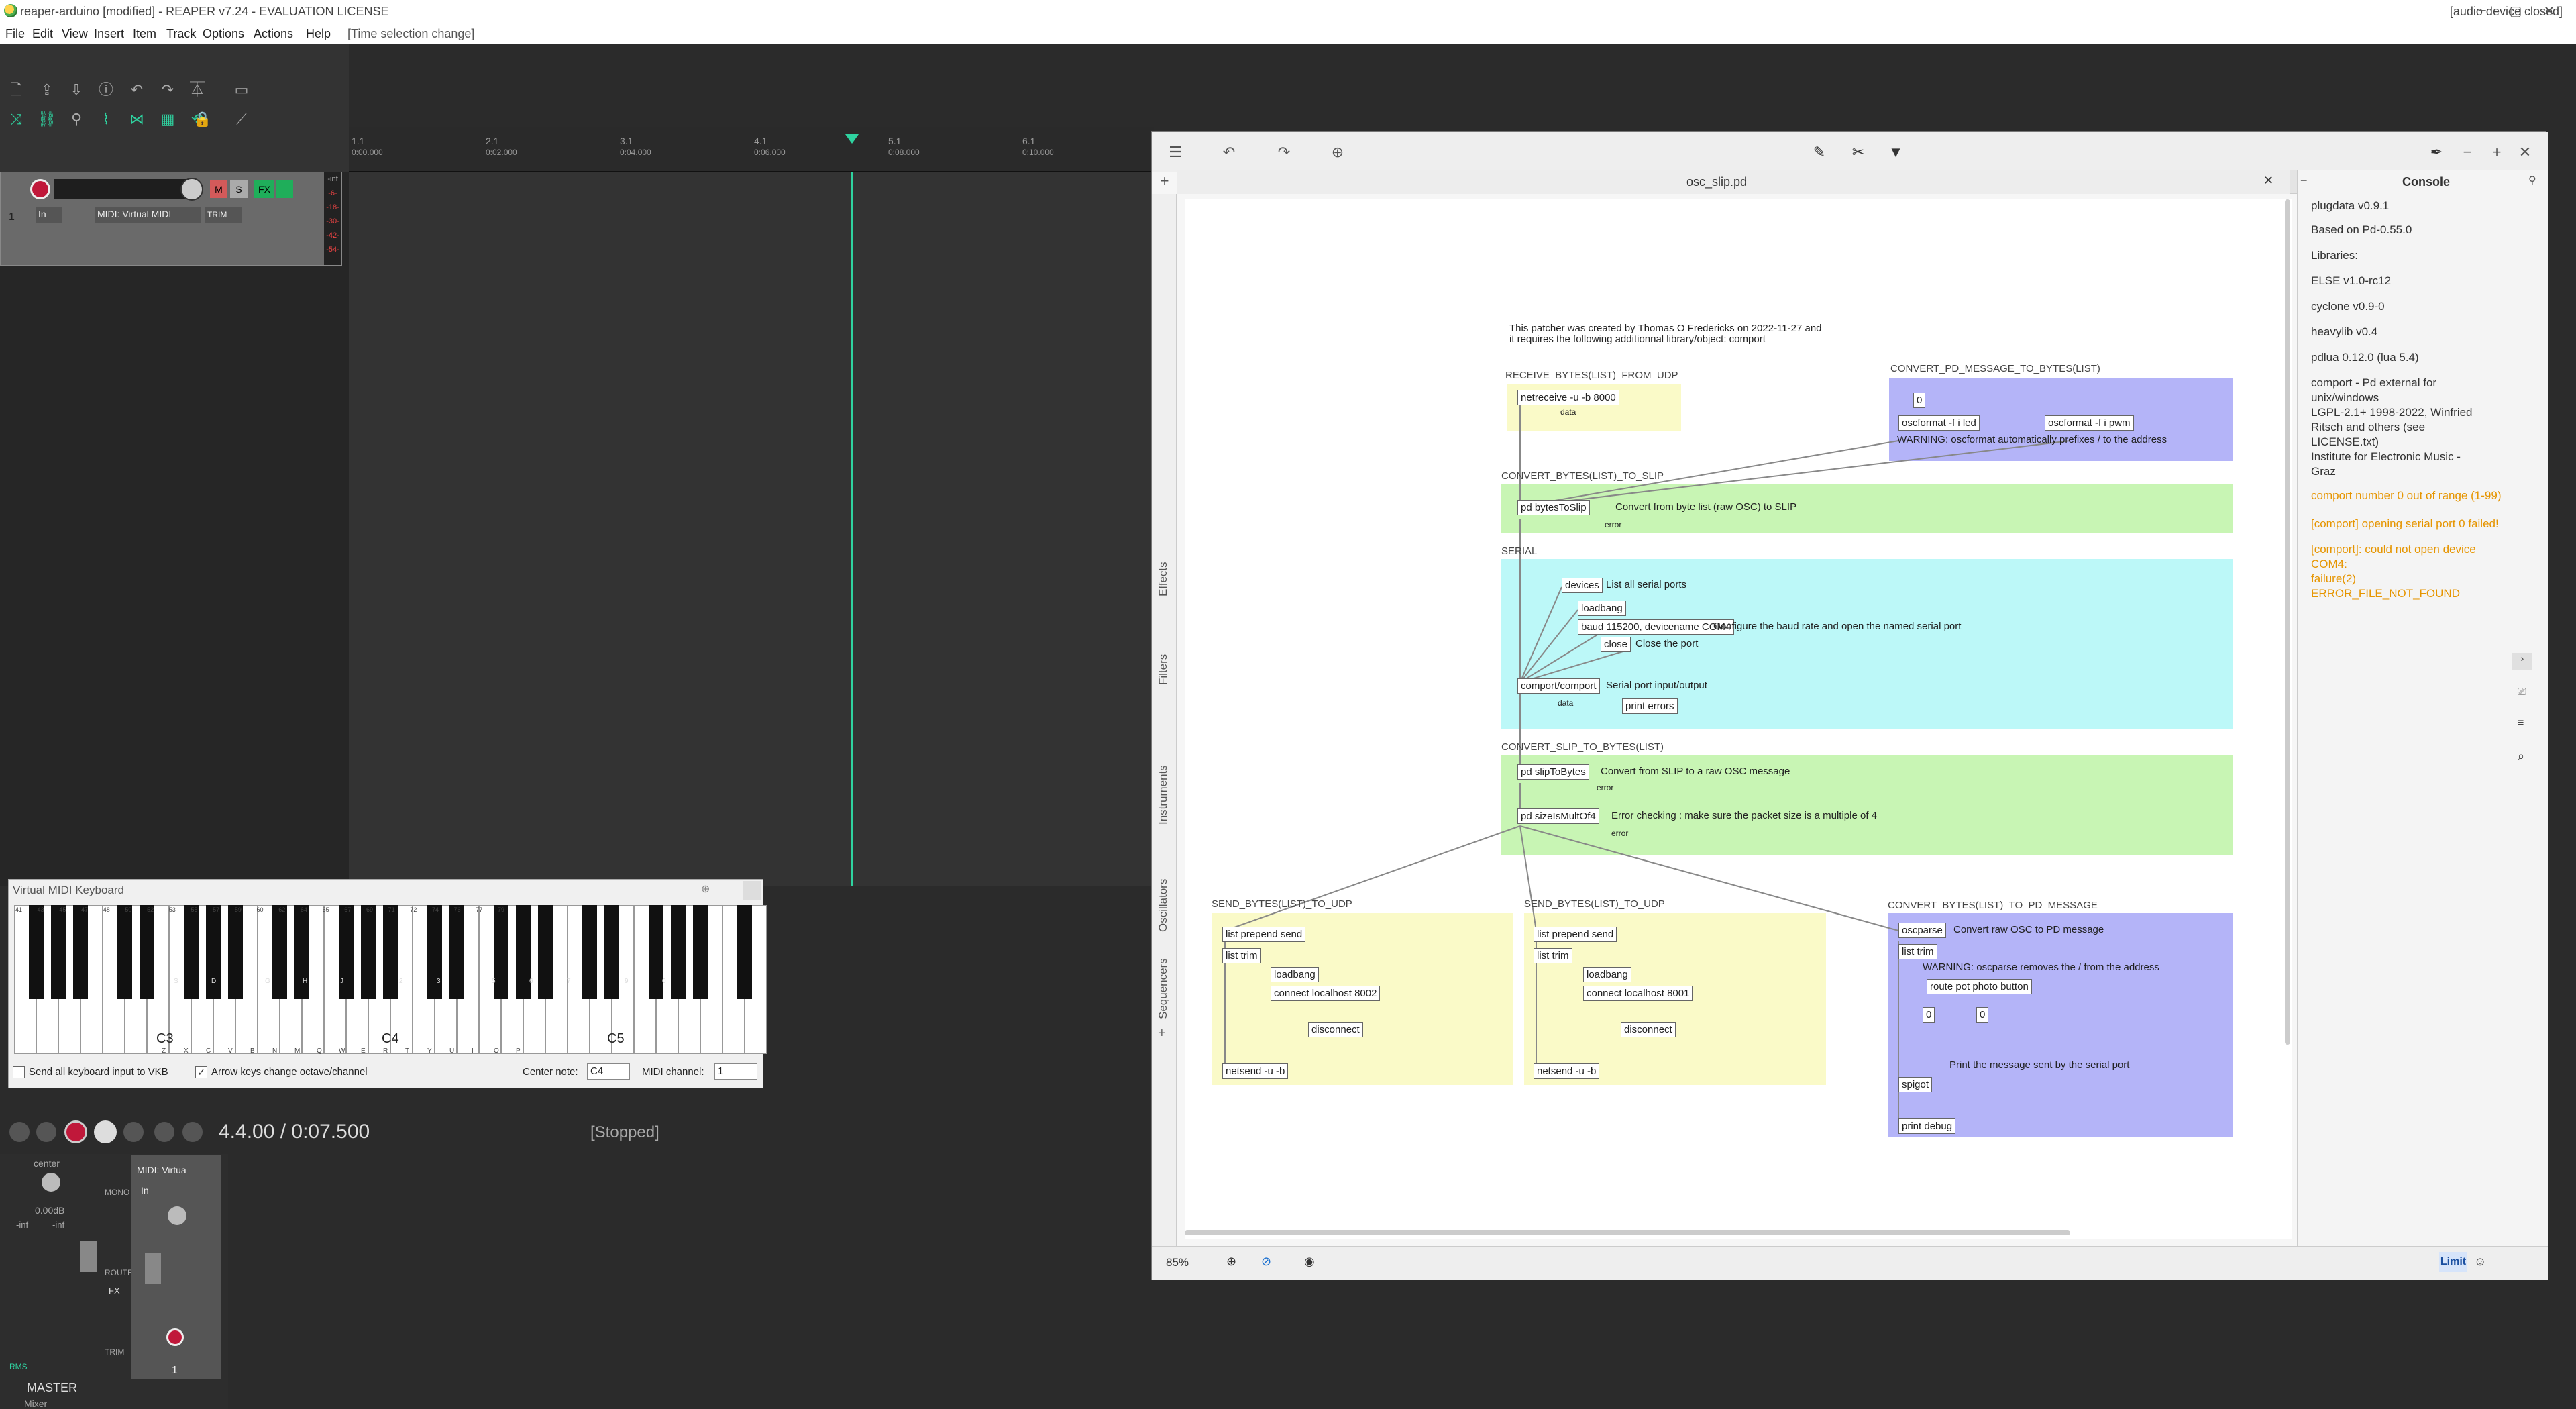 This screenshot has height=1409, width=2576. What do you see at coordinates (2532, 180) in the screenshot?
I see `console-pin-icon: ⚲` at bounding box center [2532, 180].